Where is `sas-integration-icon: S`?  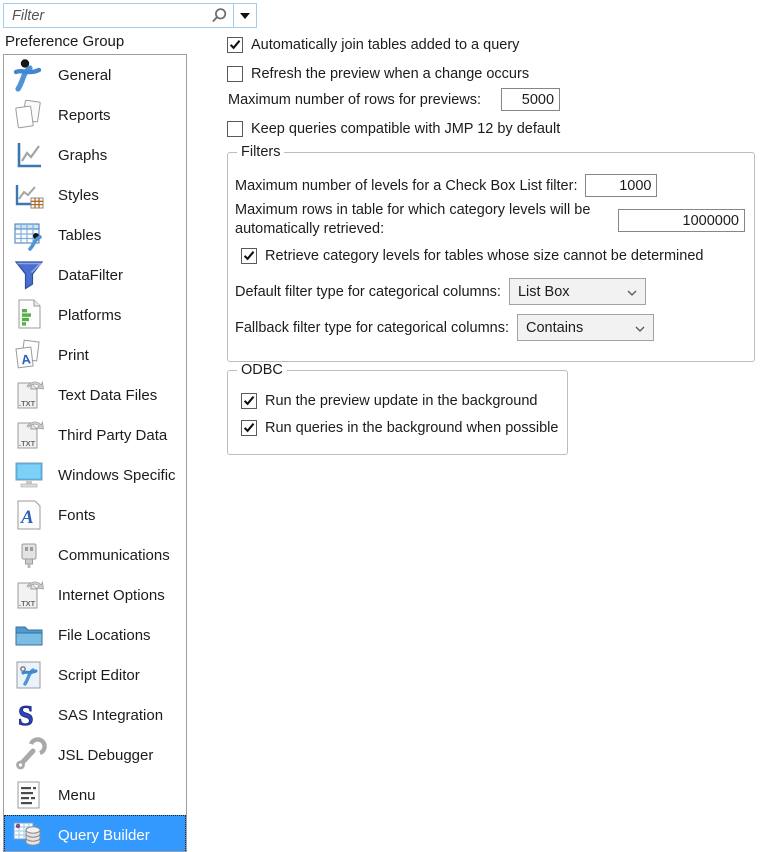
sas-integration-icon: S is located at coordinates (29, 715).